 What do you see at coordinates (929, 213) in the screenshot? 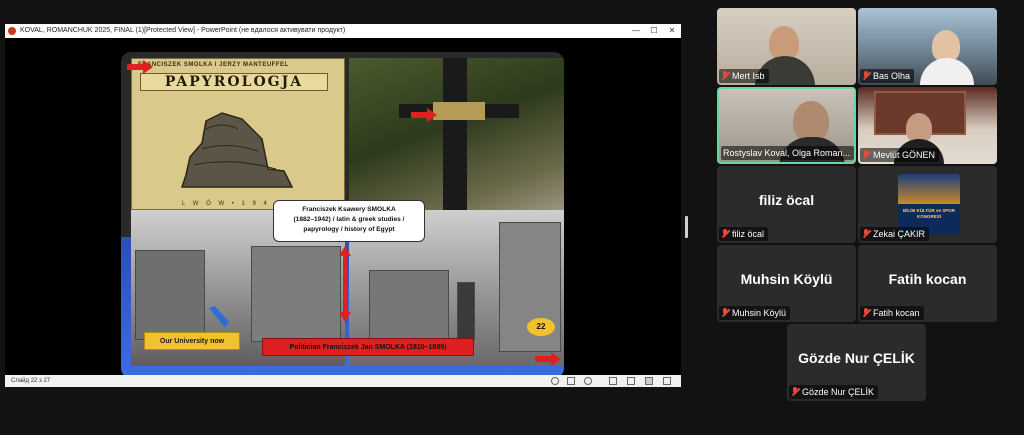
I see `logo-text: BİLİM KÜLTÜR ve SPOR KONGRESİ` at bounding box center [929, 213].